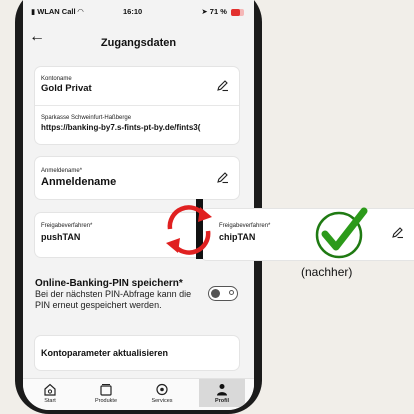 The height and width of the screenshot is (414, 414). What do you see at coordinates (133, 11) in the screenshot?
I see `clock: 16:10` at bounding box center [133, 11].